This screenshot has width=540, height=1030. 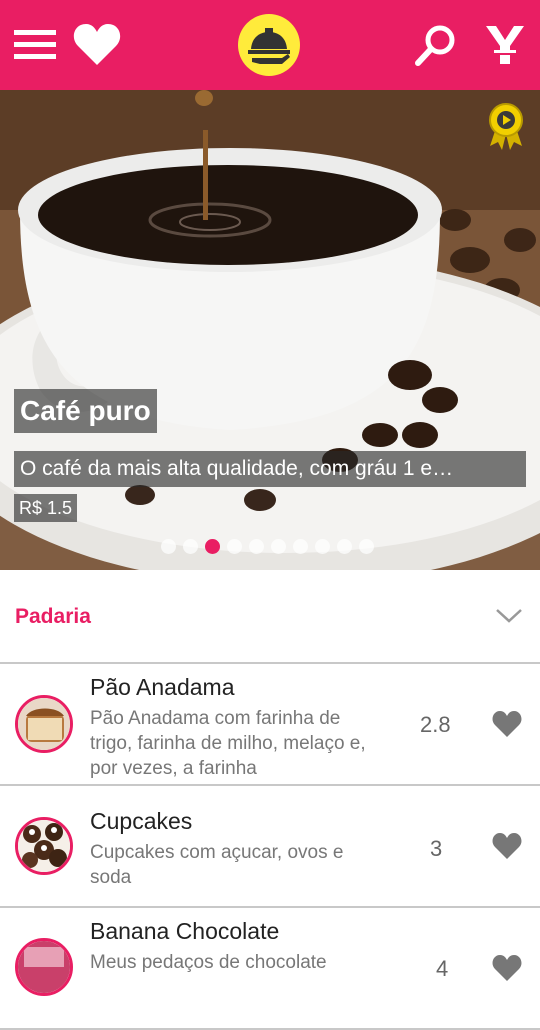 I want to click on restaurant-logo, so click(x=269, y=45).